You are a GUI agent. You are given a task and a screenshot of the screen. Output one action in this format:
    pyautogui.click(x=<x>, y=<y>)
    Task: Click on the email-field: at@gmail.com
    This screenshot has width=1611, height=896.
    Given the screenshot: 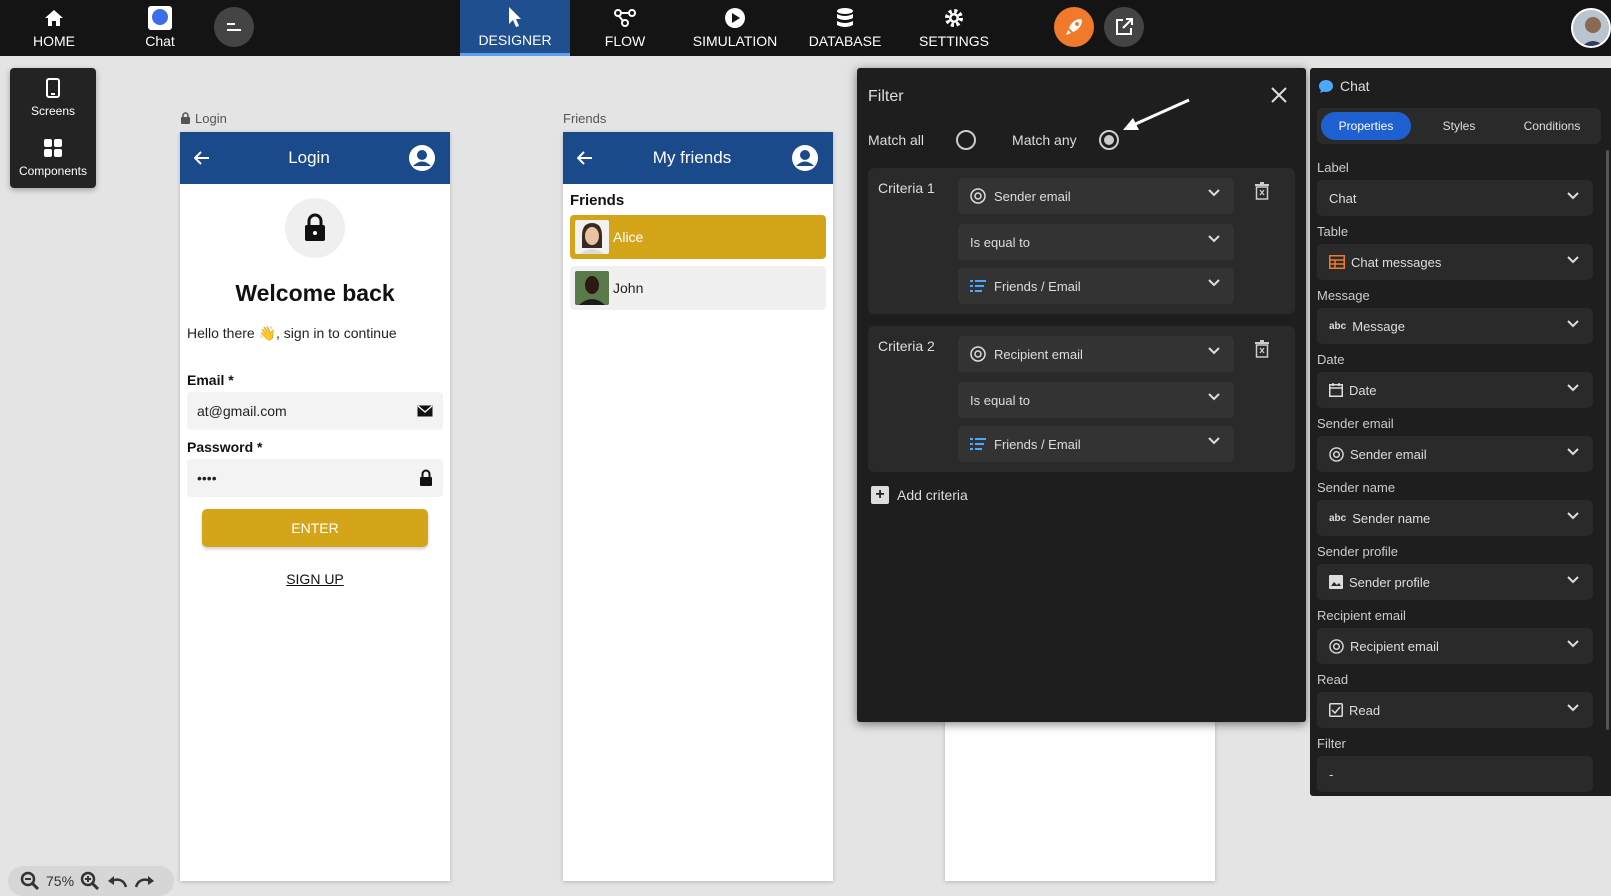 What is the action you would take?
    pyautogui.click(x=315, y=411)
    